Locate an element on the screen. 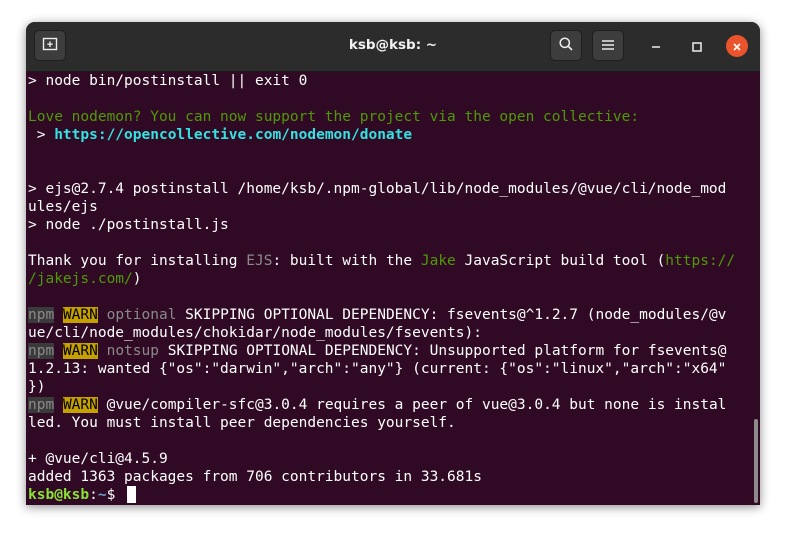 This screenshot has width=786, height=533. text-segment: ules/ejs is located at coordinates (63, 207).